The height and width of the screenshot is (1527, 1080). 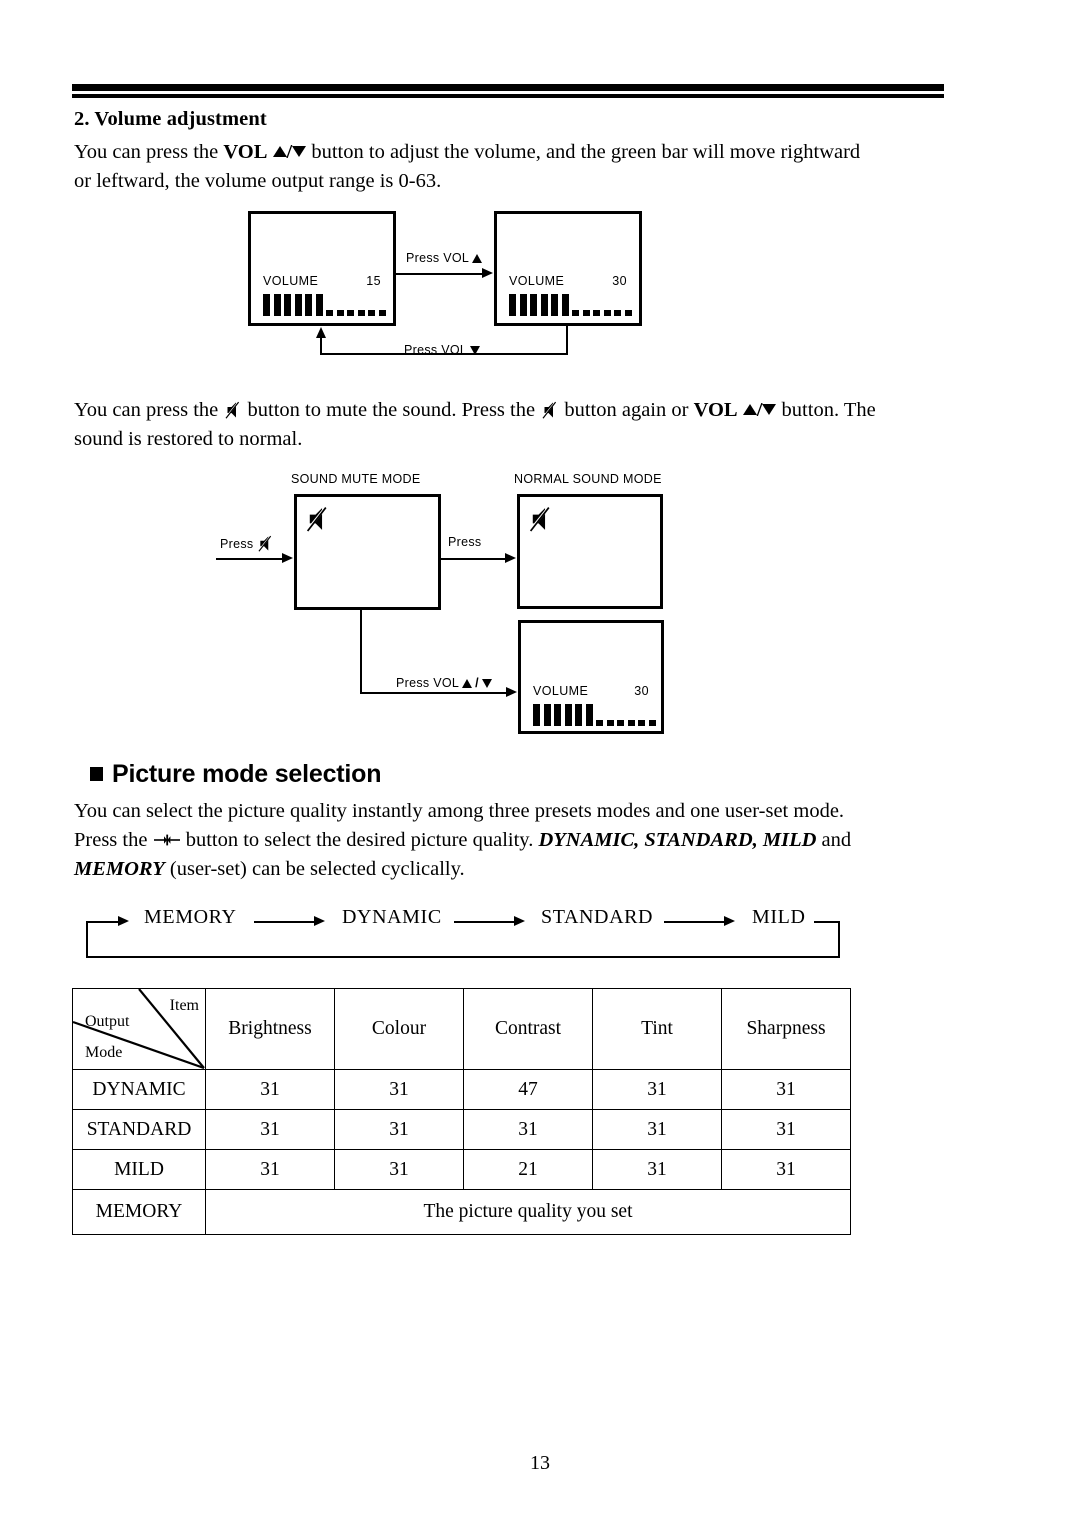 What do you see at coordinates (657, 1029) in the screenshot?
I see `table-column-header: Tint` at bounding box center [657, 1029].